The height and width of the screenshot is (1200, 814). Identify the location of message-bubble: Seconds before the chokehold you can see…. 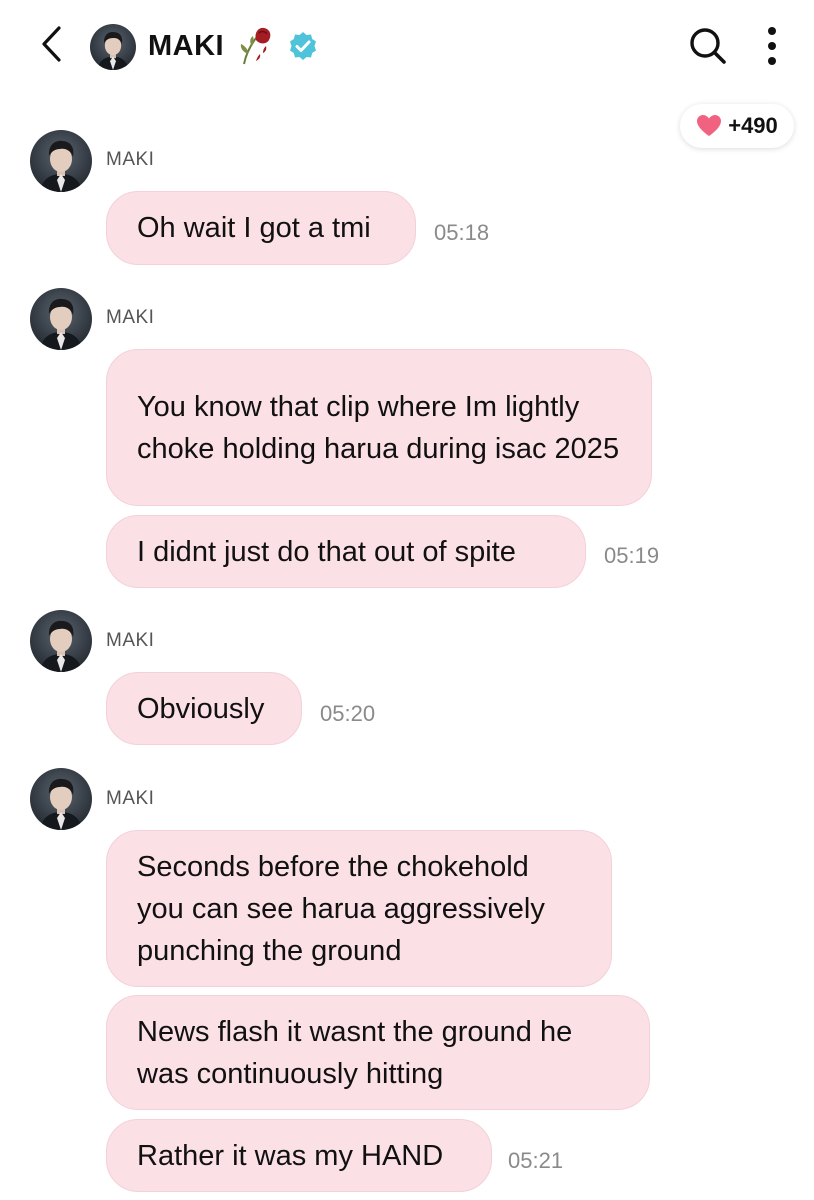
(359, 908).